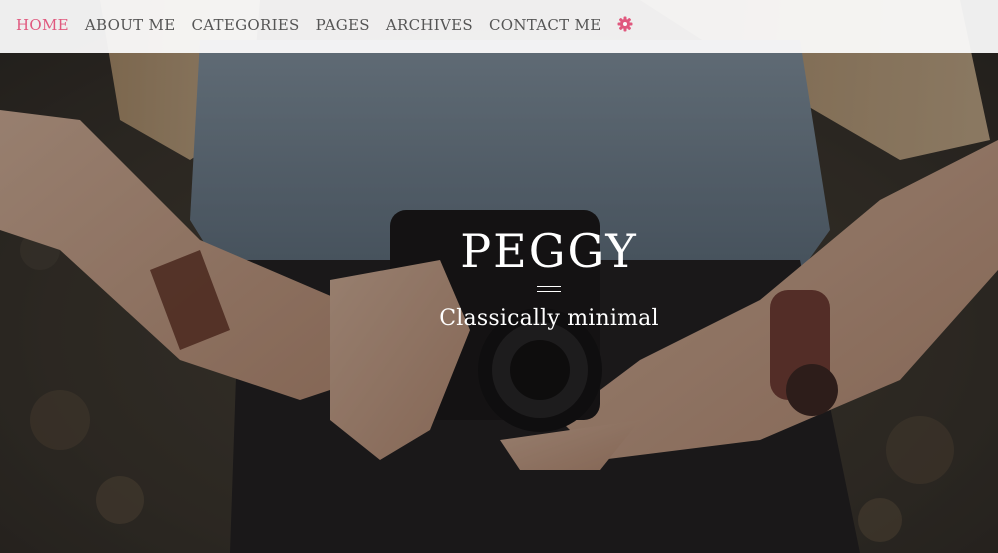 This screenshot has height=553, width=998. I want to click on site-tagline: Classically minimal, so click(549, 318).